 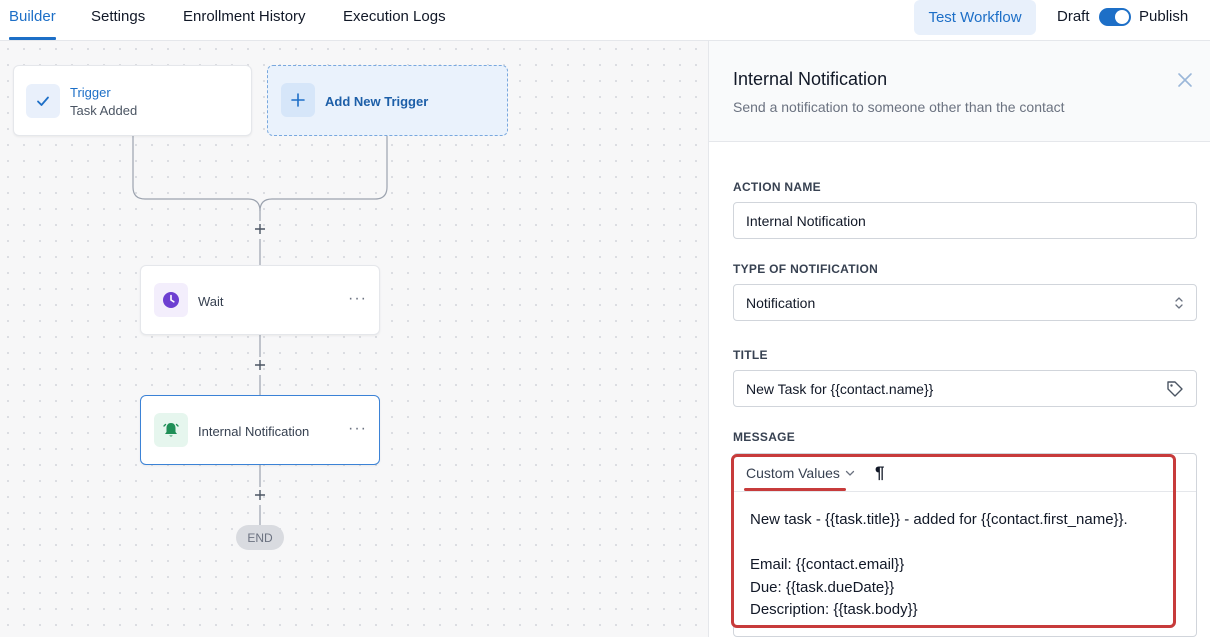 I want to click on action-name-label: ACTION NAME, so click(x=777, y=187).